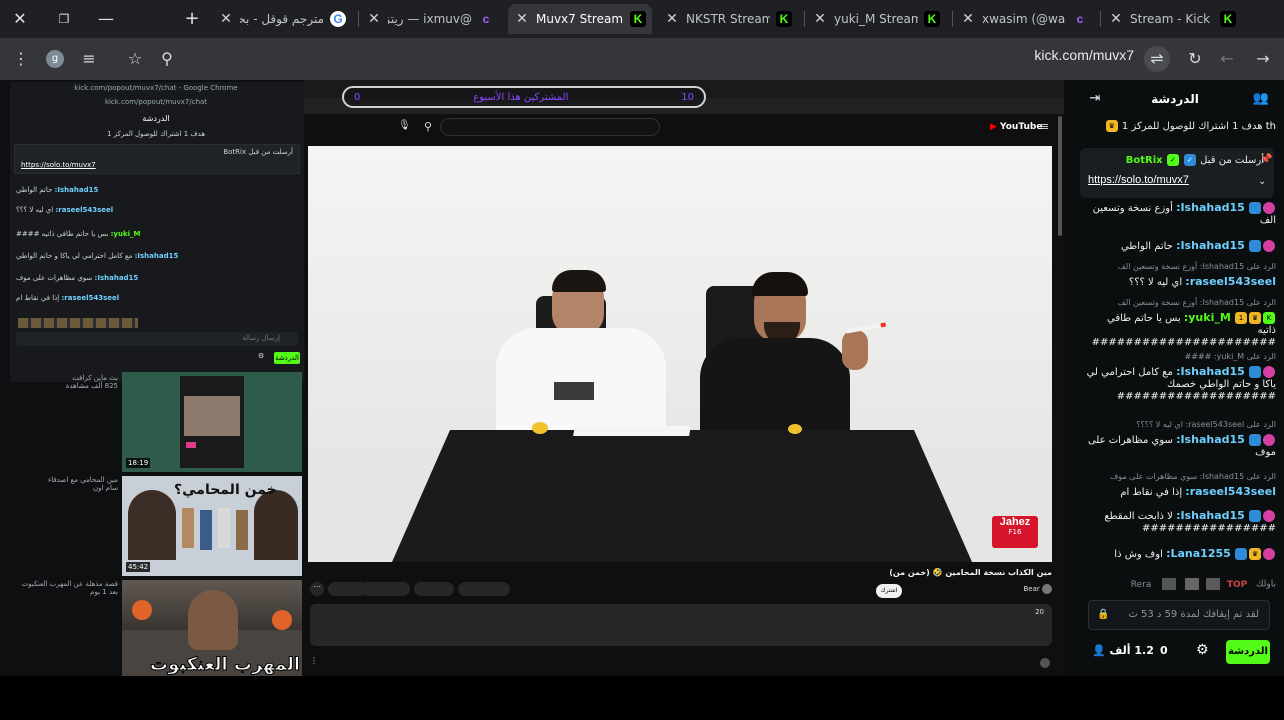 The image size is (1284, 720). Describe the element at coordinates (1263, 59) in the screenshot. I see `back-icon: →` at that location.